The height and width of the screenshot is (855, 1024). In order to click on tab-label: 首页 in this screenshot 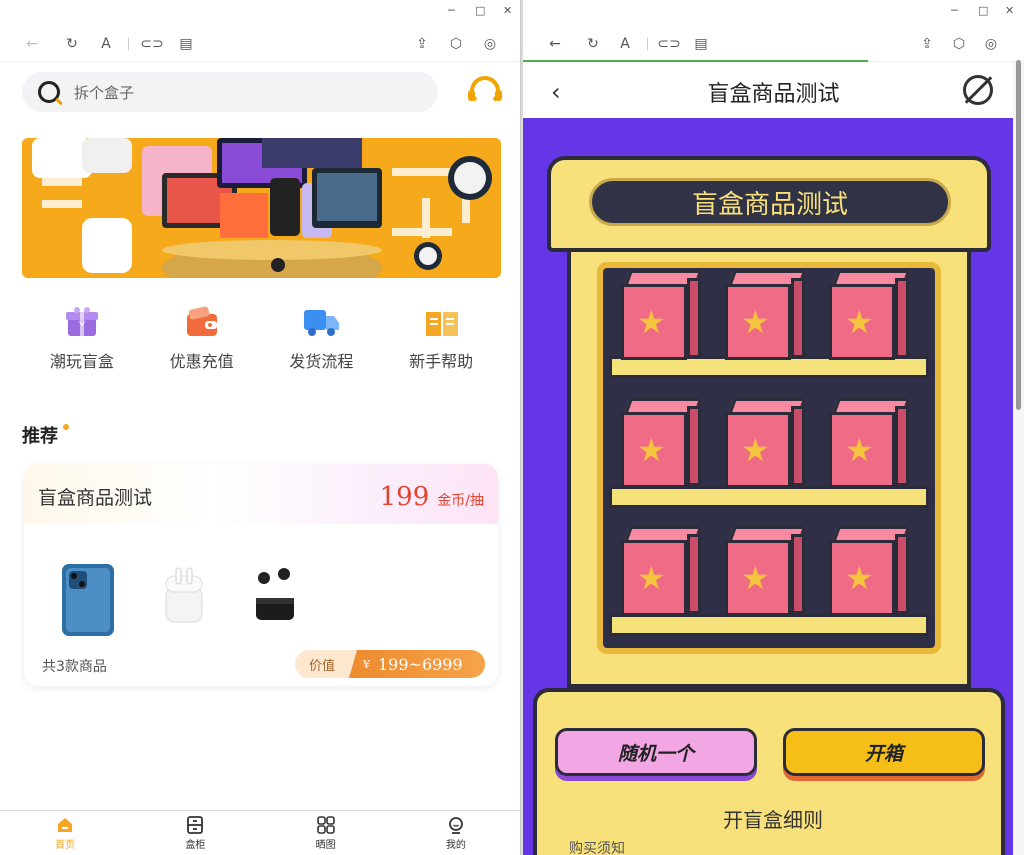, I will do `click(65, 845)`.